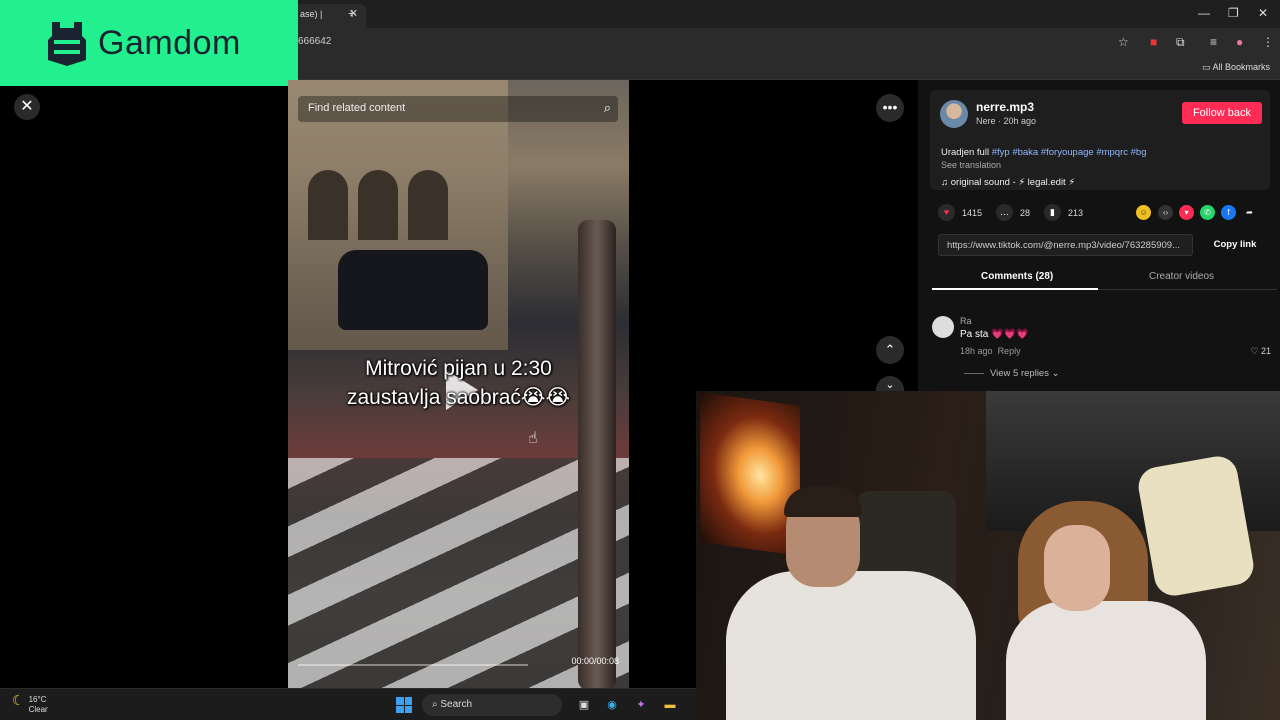  Describe the element at coordinates (311, 14) in the screenshot. I see `tab-title: ase) |` at that location.